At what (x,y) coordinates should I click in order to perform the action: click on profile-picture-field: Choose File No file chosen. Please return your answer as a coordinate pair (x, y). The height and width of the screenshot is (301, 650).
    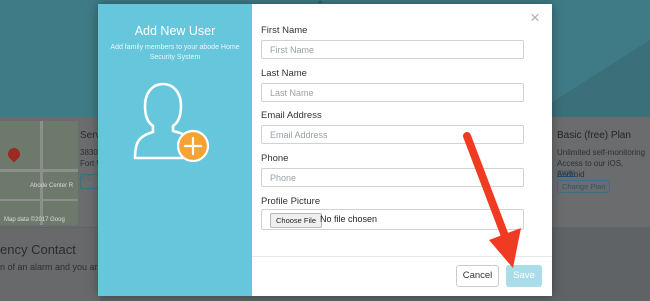
    Looking at the image, I should click on (392, 219).